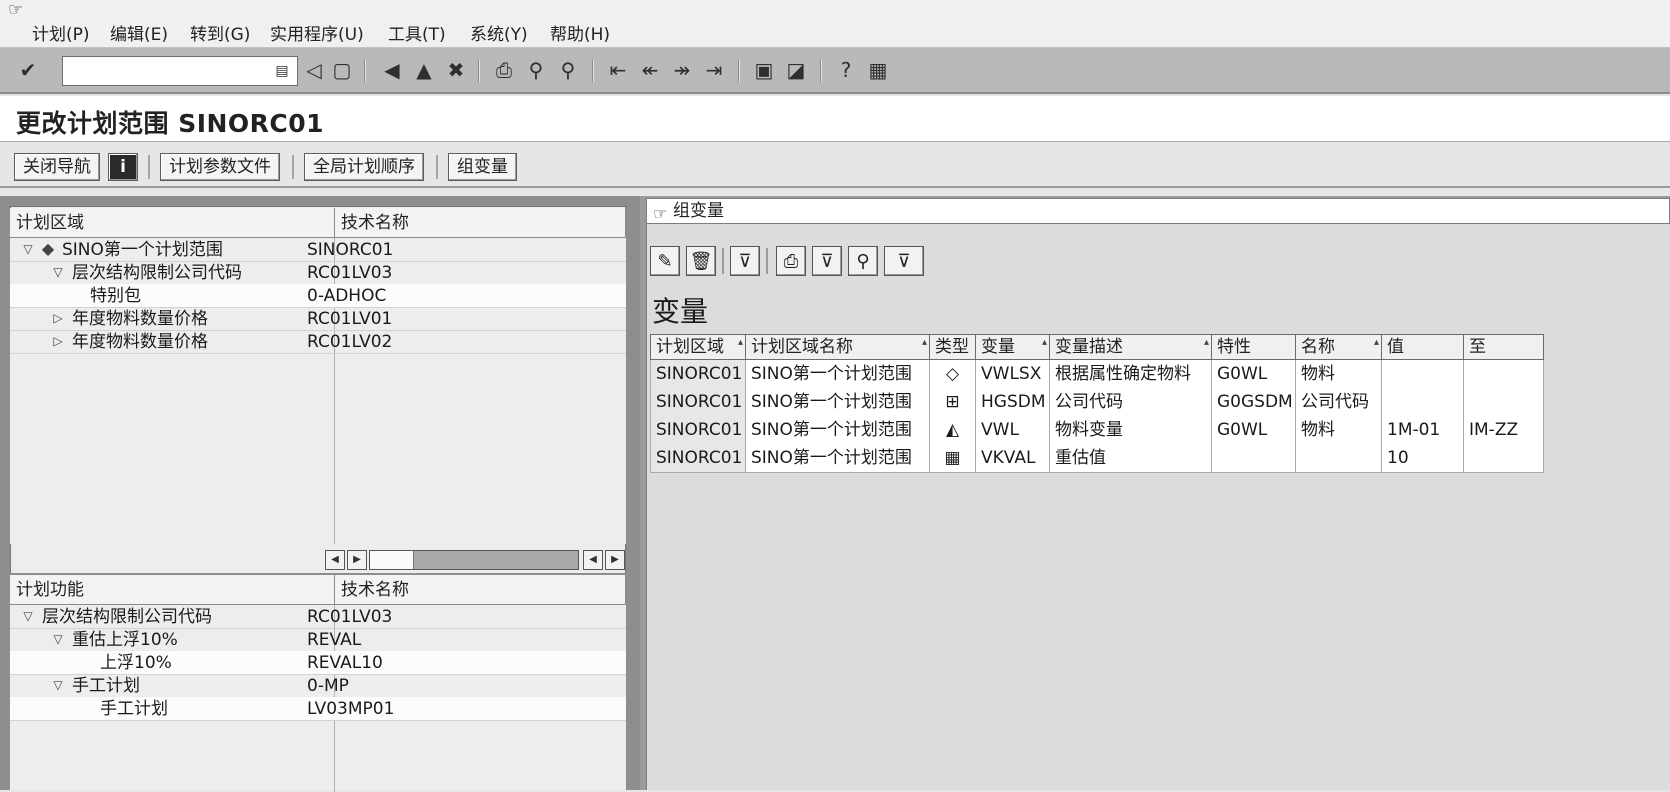 Image resolution: width=1670 pixels, height=792 pixels. Describe the element at coordinates (1013, 458) in the screenshot. I see `cell-variable: VKVAL` at that location.